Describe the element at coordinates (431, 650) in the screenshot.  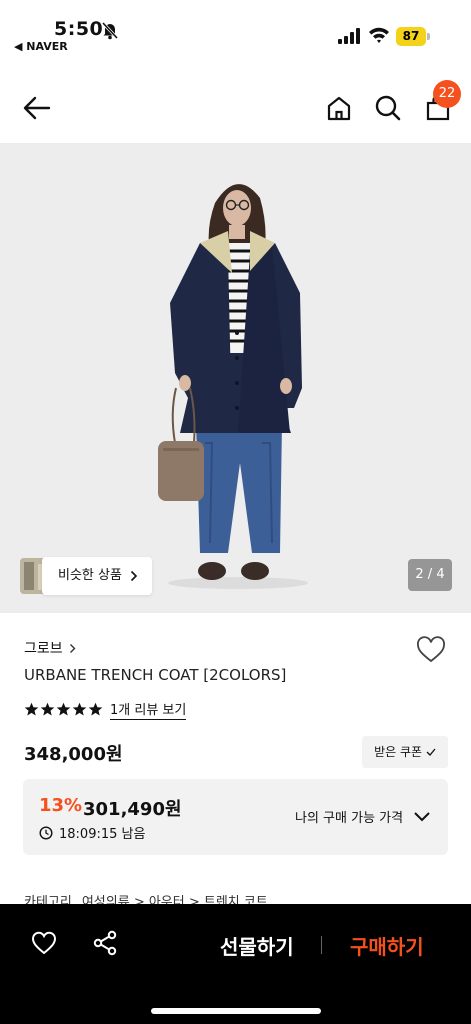
I see `wishlist-heart-icon` at that location.